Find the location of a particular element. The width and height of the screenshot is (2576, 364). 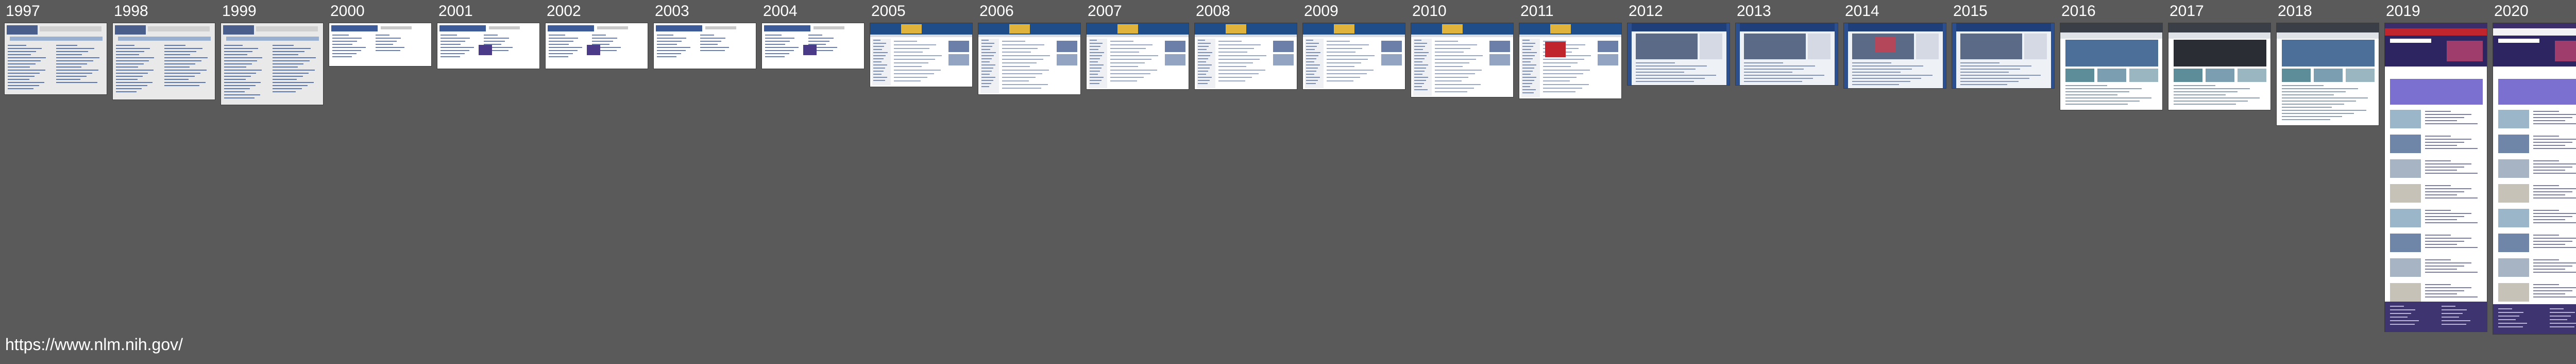

year-label: 2001 is located at coordinates (455, 11).